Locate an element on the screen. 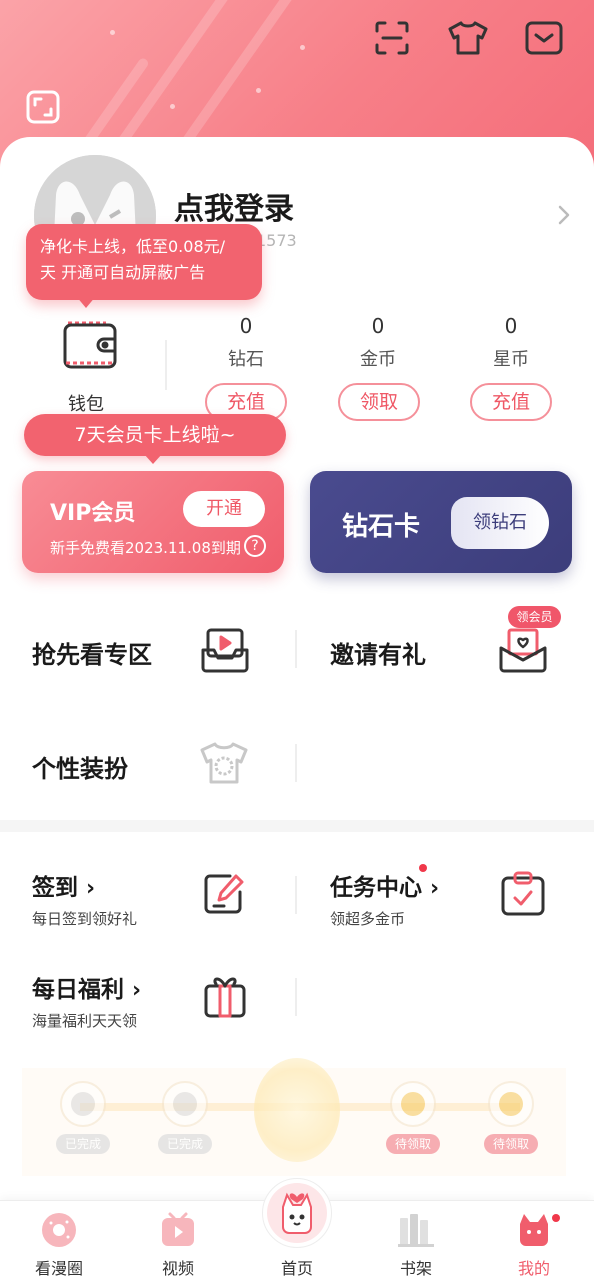 The width and height of the screenshot is (594, 1280). vip-open-button: 开通 is located at coordinates (224, 509).